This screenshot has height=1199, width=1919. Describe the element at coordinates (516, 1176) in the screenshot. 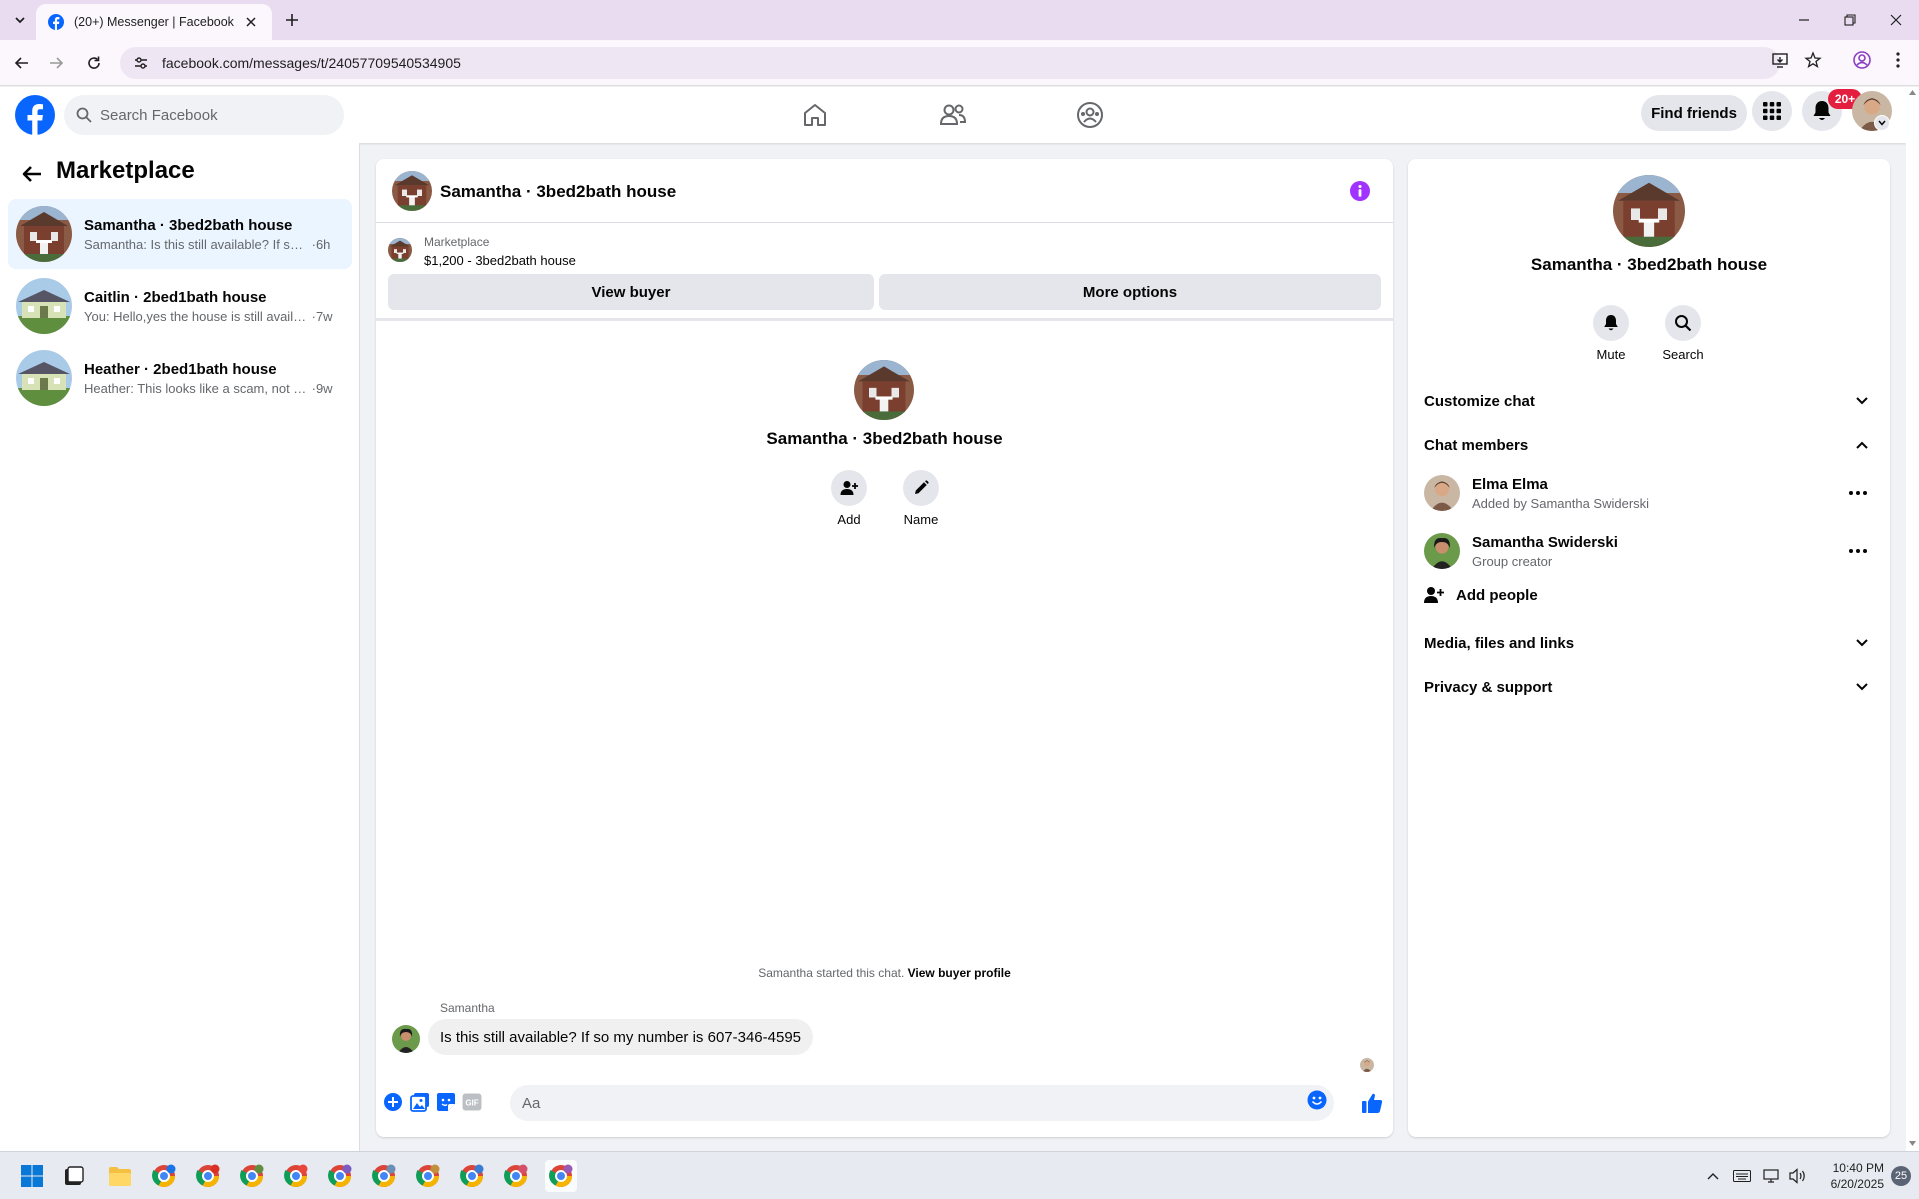

I see `chrome-profile-9-icon` at that location.